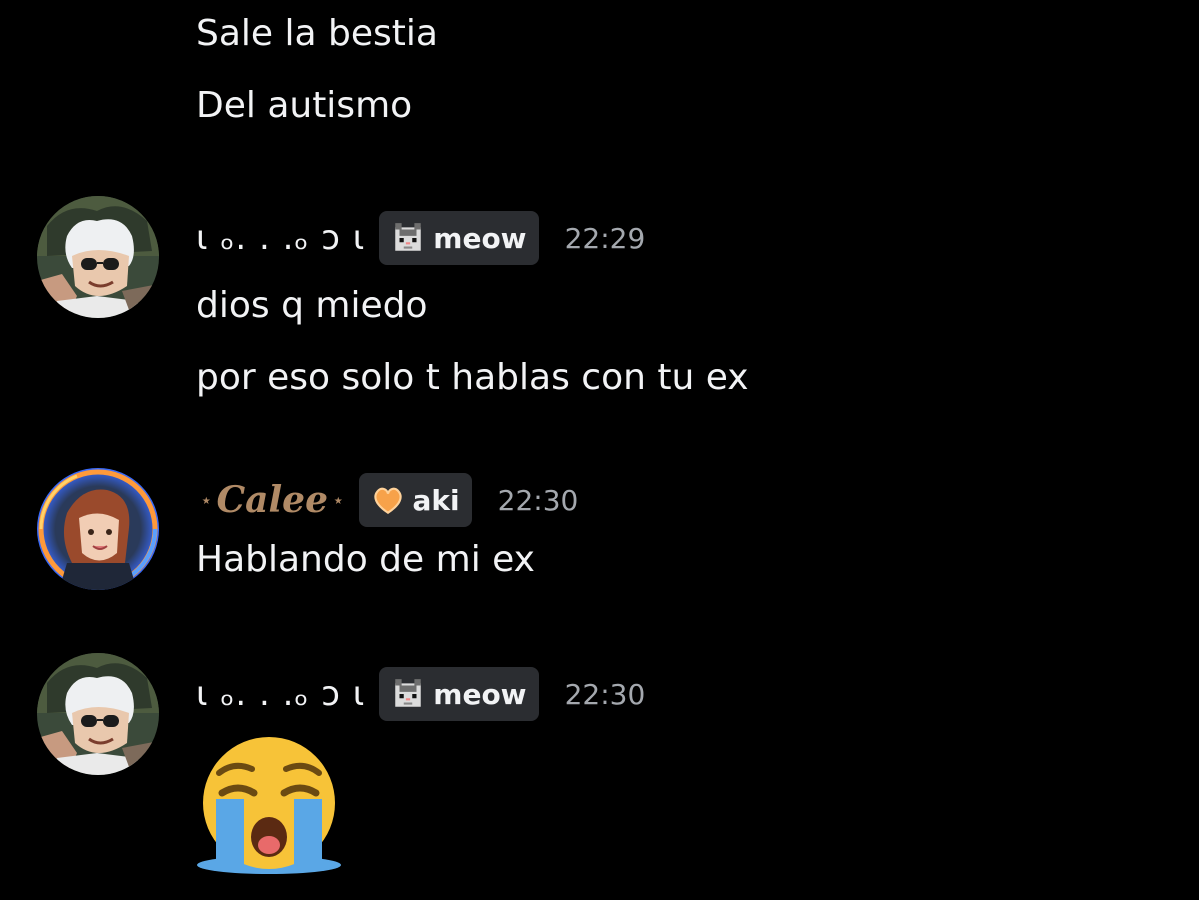  I want to click on message-header: ɩ ₒ. . .ₒ ɔ ɩ meow 22:29, so click(420, 238).